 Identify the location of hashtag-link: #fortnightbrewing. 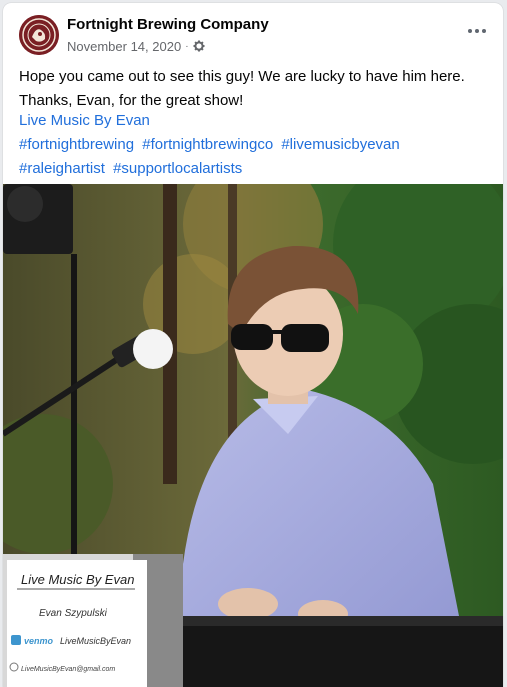
(76, 144).